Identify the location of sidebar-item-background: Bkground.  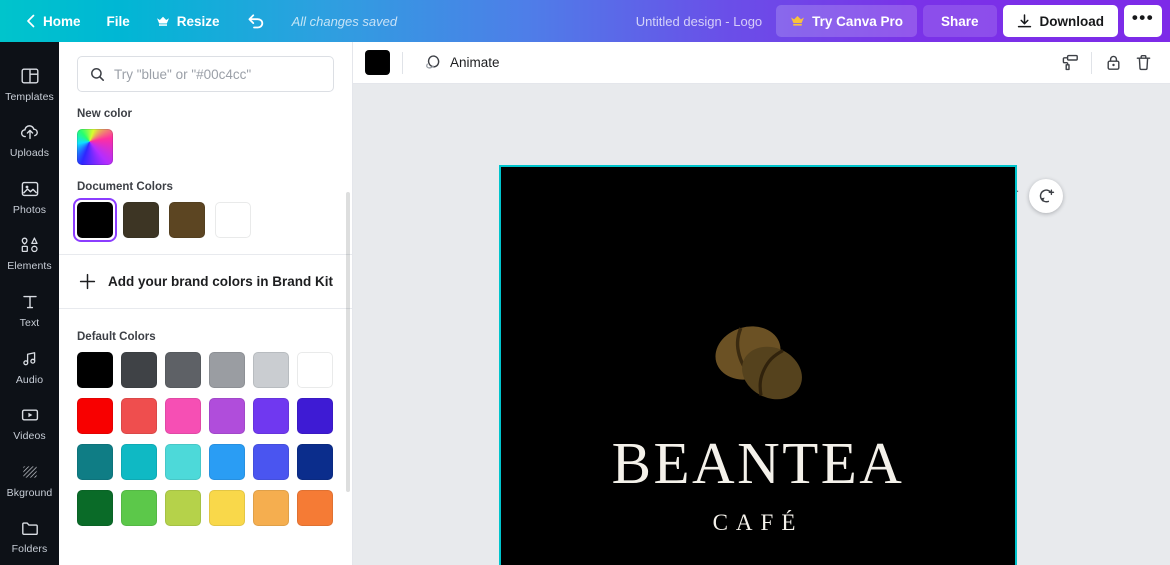
(29, 480).